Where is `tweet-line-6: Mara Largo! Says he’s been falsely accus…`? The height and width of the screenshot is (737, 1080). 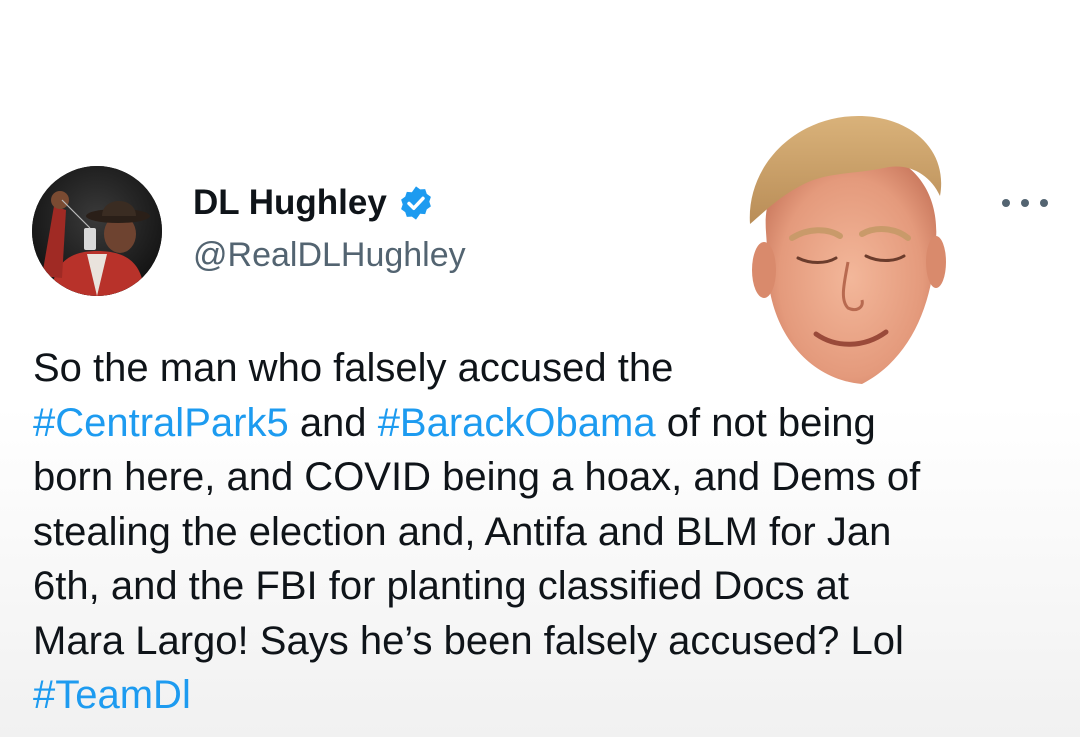 tweet-line-6: Mara Largo! Says he’s been falsely accus… is located at coordinates (468, 640).